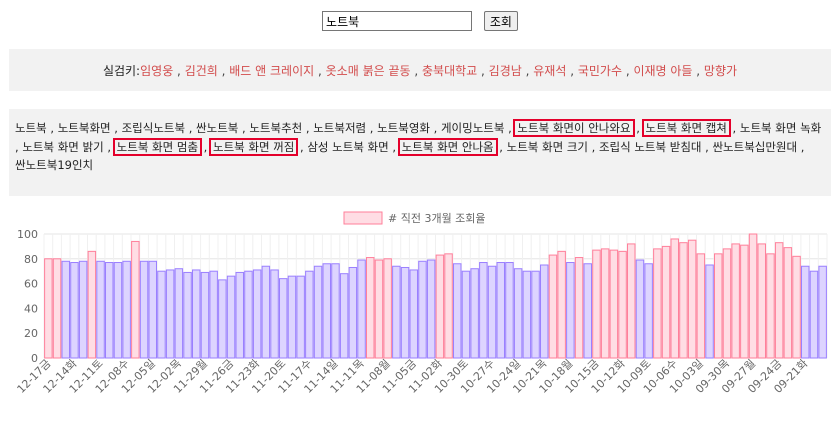 Image resolution: width=840 pixels, height=426 pixels. Describe the element at coordinates (574, 128) in the screenshot. I see `related-keyword-highlighted: 노트북 화면이 안나와요` at that location.